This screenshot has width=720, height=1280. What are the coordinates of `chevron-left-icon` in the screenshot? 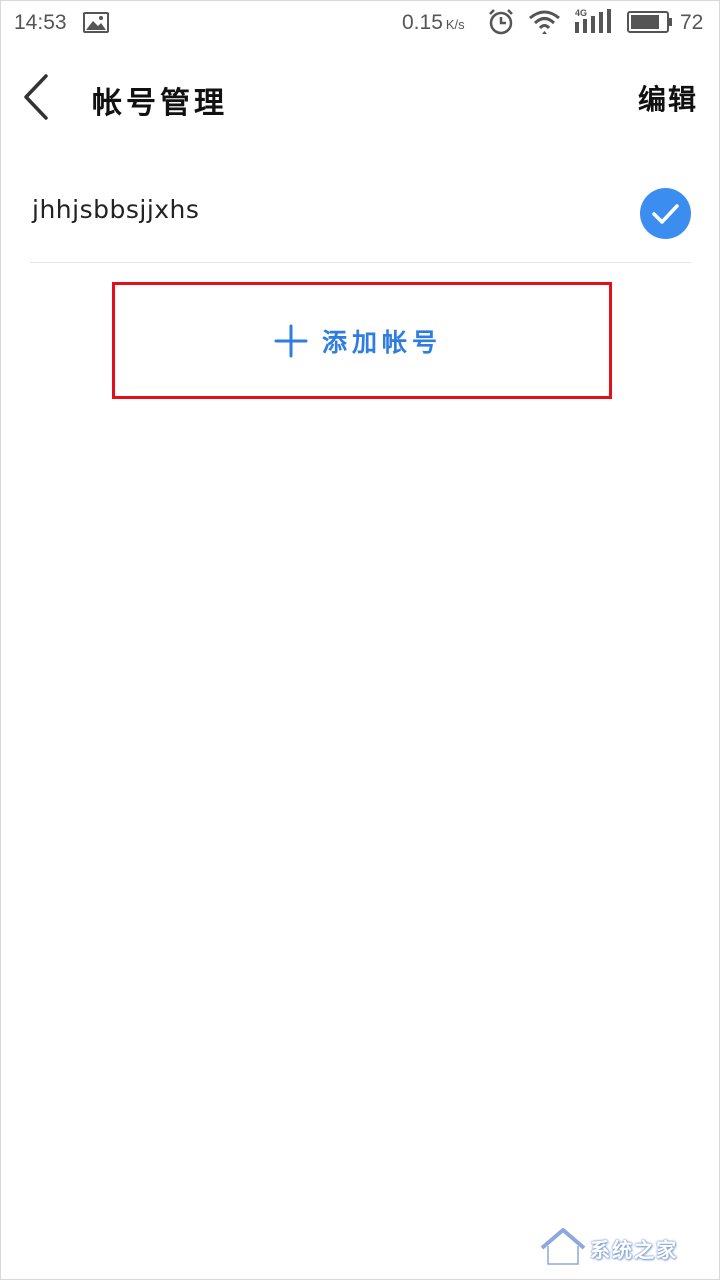 It's located at (38, 97).